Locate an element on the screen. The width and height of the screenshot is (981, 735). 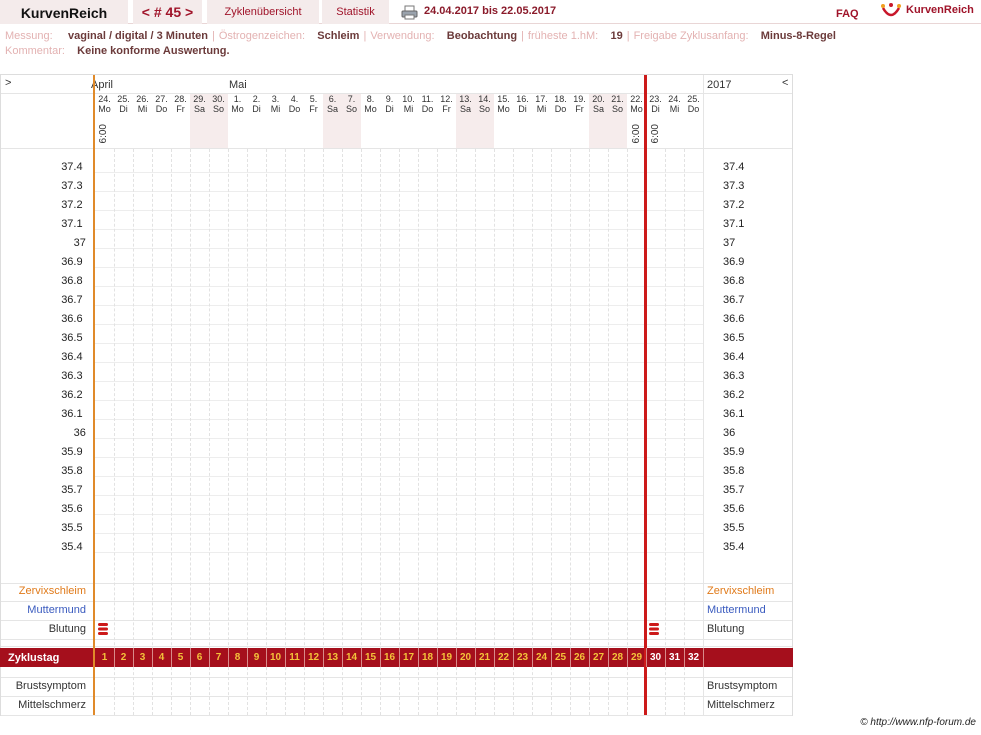
temp-label-right: 36.4 is located at coordinates (734, 357).